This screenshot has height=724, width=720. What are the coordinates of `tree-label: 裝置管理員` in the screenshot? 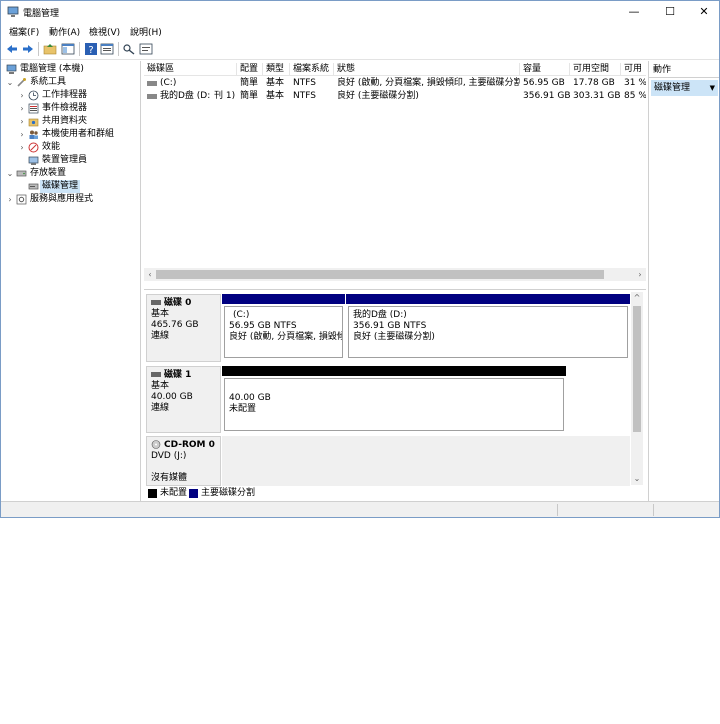 It's located at (65, 160).